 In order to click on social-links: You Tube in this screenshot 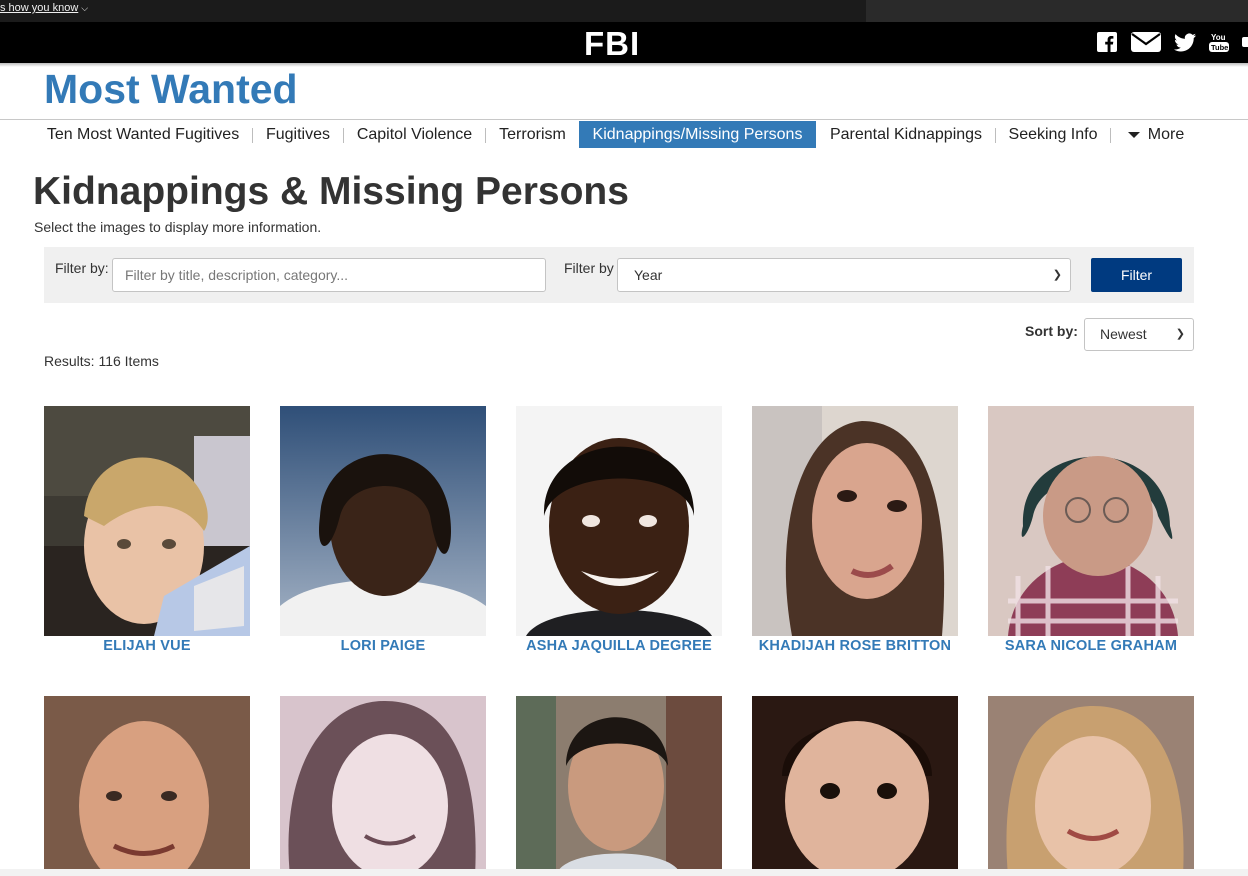, I will do `click(1172, 42)`.